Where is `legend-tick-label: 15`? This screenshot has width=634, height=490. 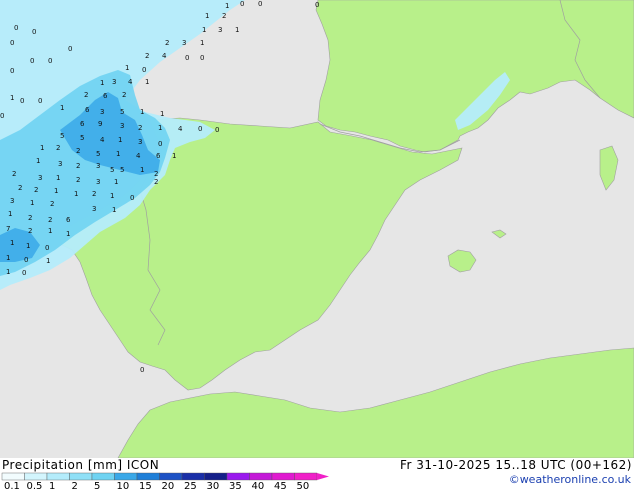
legend-tick-label: 15 is located at coordinates (145, 485).